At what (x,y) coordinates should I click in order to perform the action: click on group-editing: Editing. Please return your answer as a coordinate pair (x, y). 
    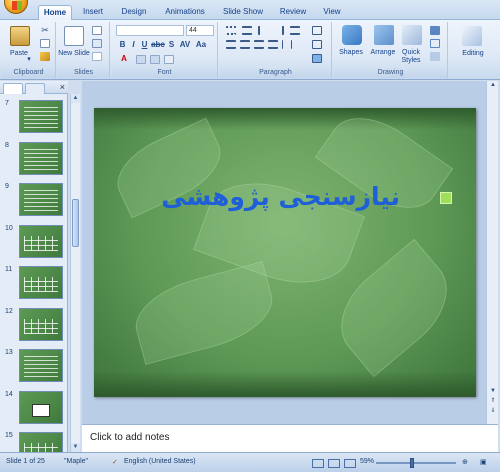
    Looking at the image, I should click on (473, 50).